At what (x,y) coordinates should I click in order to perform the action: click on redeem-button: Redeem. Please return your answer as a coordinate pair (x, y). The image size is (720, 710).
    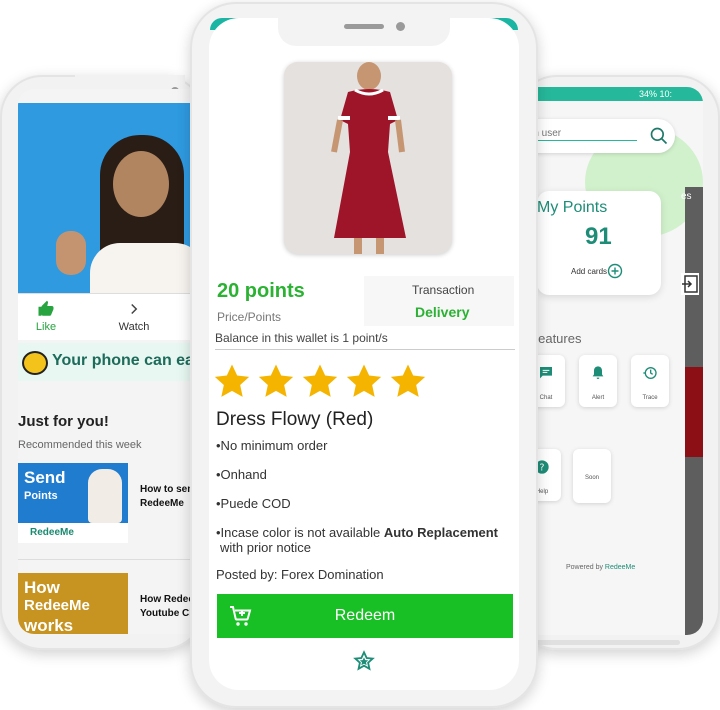
    Looking at the image, I should click on (365, 616).